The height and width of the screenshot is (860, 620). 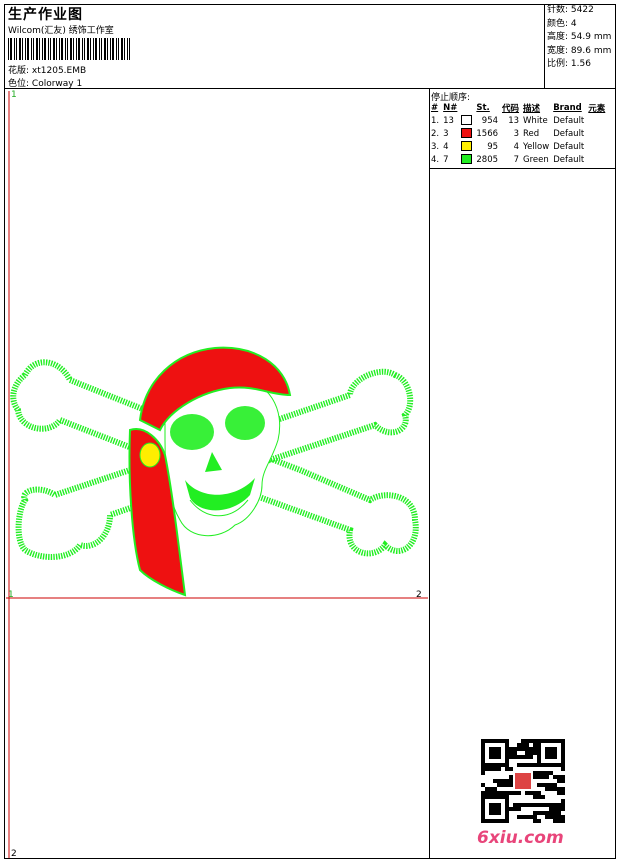 What do you see at coordinates (419, 595) in the screenshot?
I see `axis-label-mid-right: 2` at bounding box center [419, 595].